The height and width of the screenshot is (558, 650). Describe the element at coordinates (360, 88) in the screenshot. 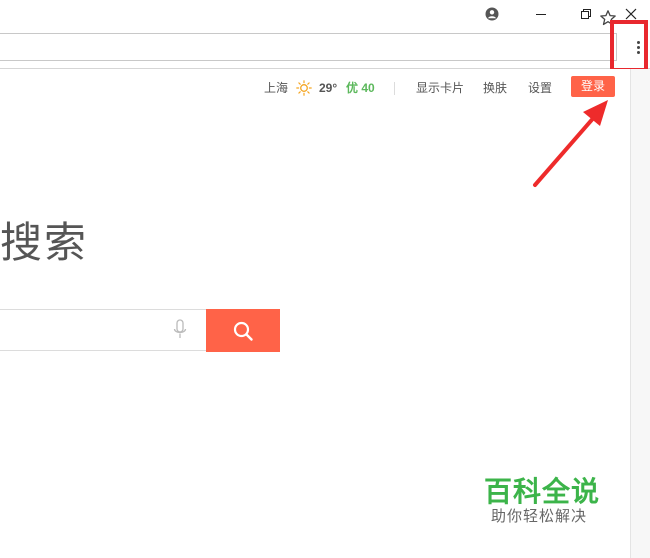

I see `air-quality: 优 40` at that location.